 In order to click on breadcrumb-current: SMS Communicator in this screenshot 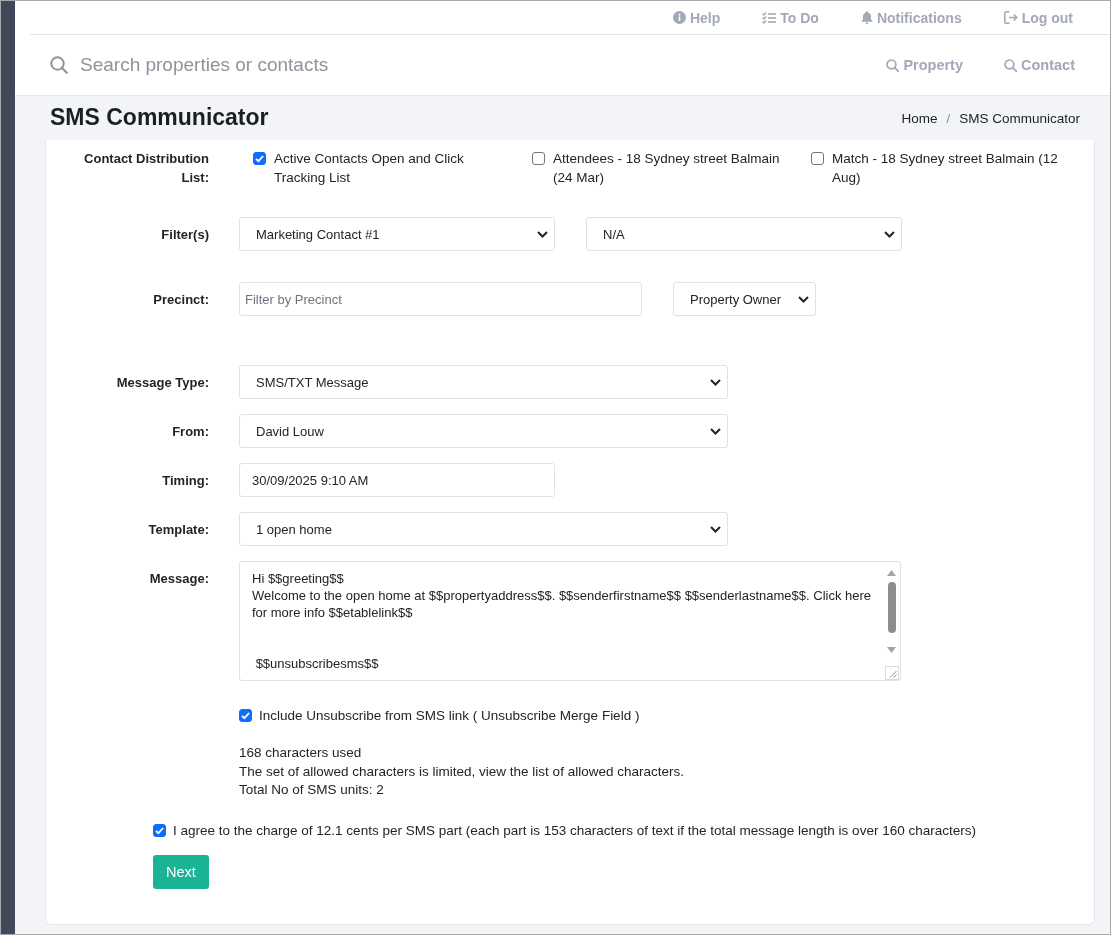, I will do `click(1019, 118)`.